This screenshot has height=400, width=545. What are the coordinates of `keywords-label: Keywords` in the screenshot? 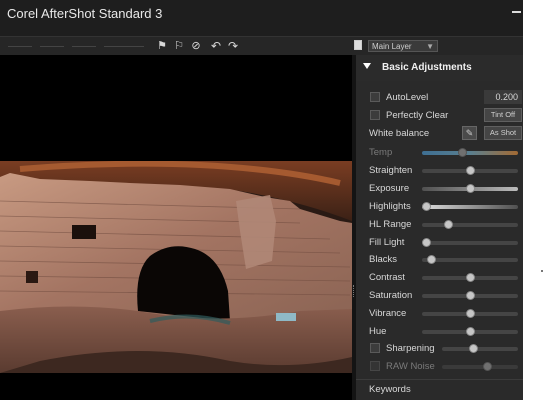 It's located at (390, 389).